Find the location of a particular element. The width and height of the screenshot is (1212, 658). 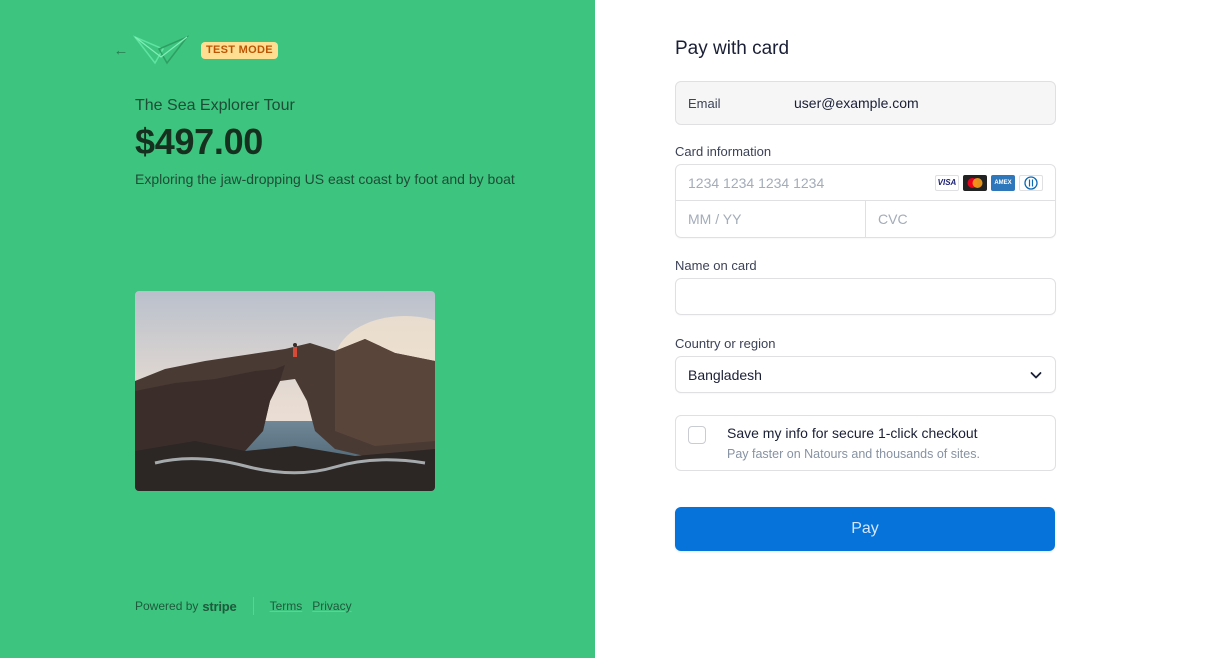

email-field: Email user@example.com is located at coordinates (865, 103).